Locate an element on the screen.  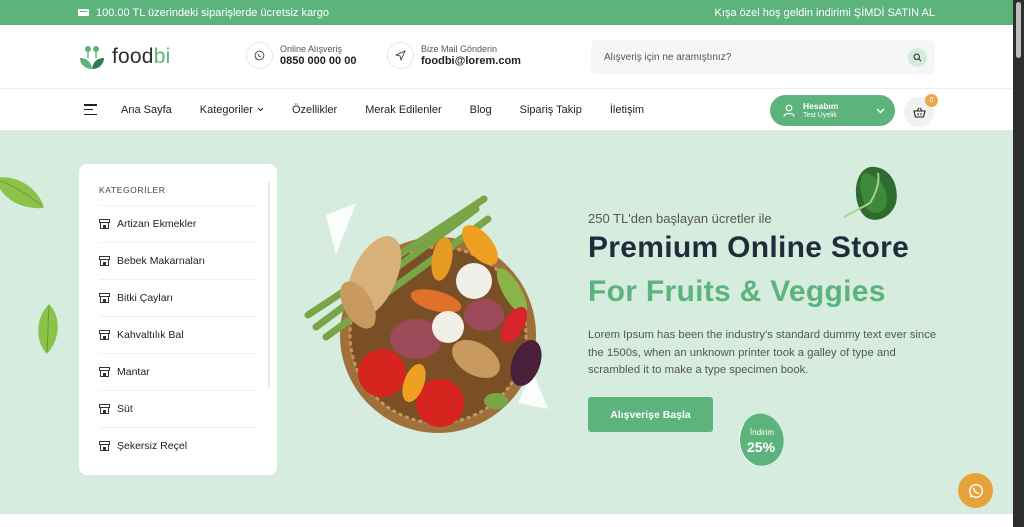
category-item: Bebek Makarnaları is located at coordinates (177, 260).